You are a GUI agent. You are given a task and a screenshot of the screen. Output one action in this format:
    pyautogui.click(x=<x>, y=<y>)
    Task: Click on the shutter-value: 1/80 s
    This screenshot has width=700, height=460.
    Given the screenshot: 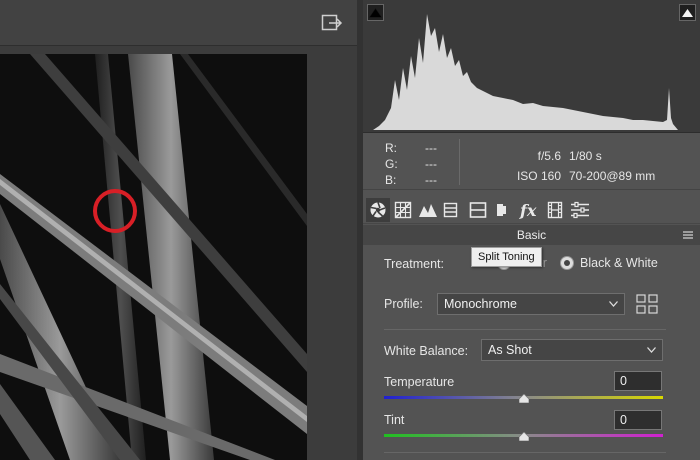 What is the action you would take?
    pyautogui.click(x=585, y=156)
    